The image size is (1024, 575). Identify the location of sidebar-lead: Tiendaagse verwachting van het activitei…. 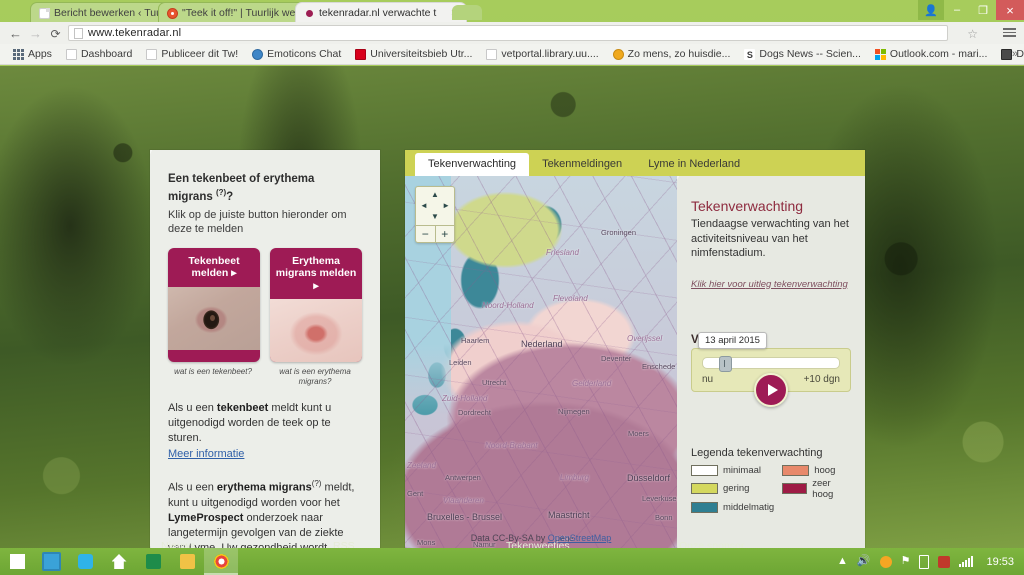
(770, 238).